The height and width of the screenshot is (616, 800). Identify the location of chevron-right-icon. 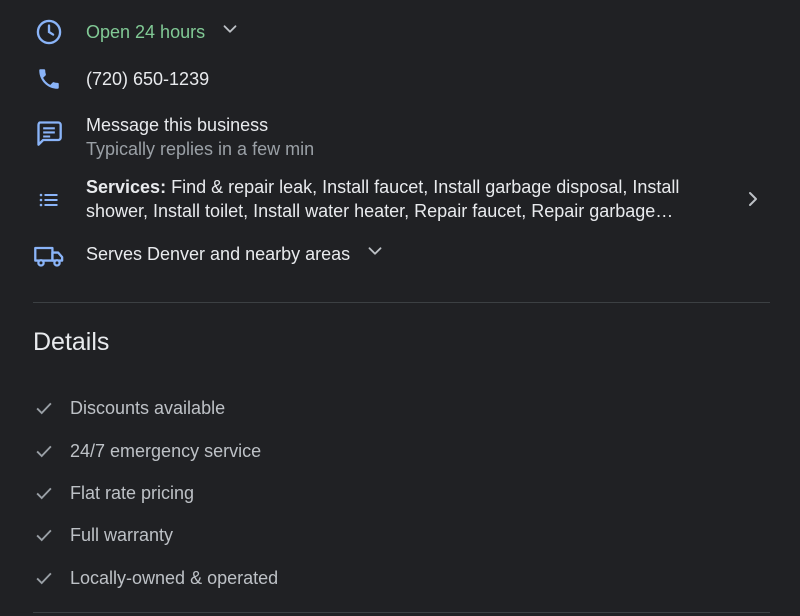
(753, 199).